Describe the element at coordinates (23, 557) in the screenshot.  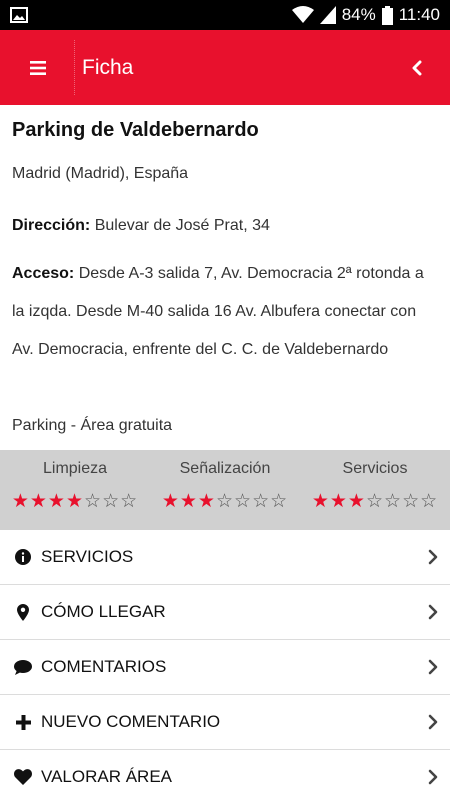
I see `info-icon` at that location.